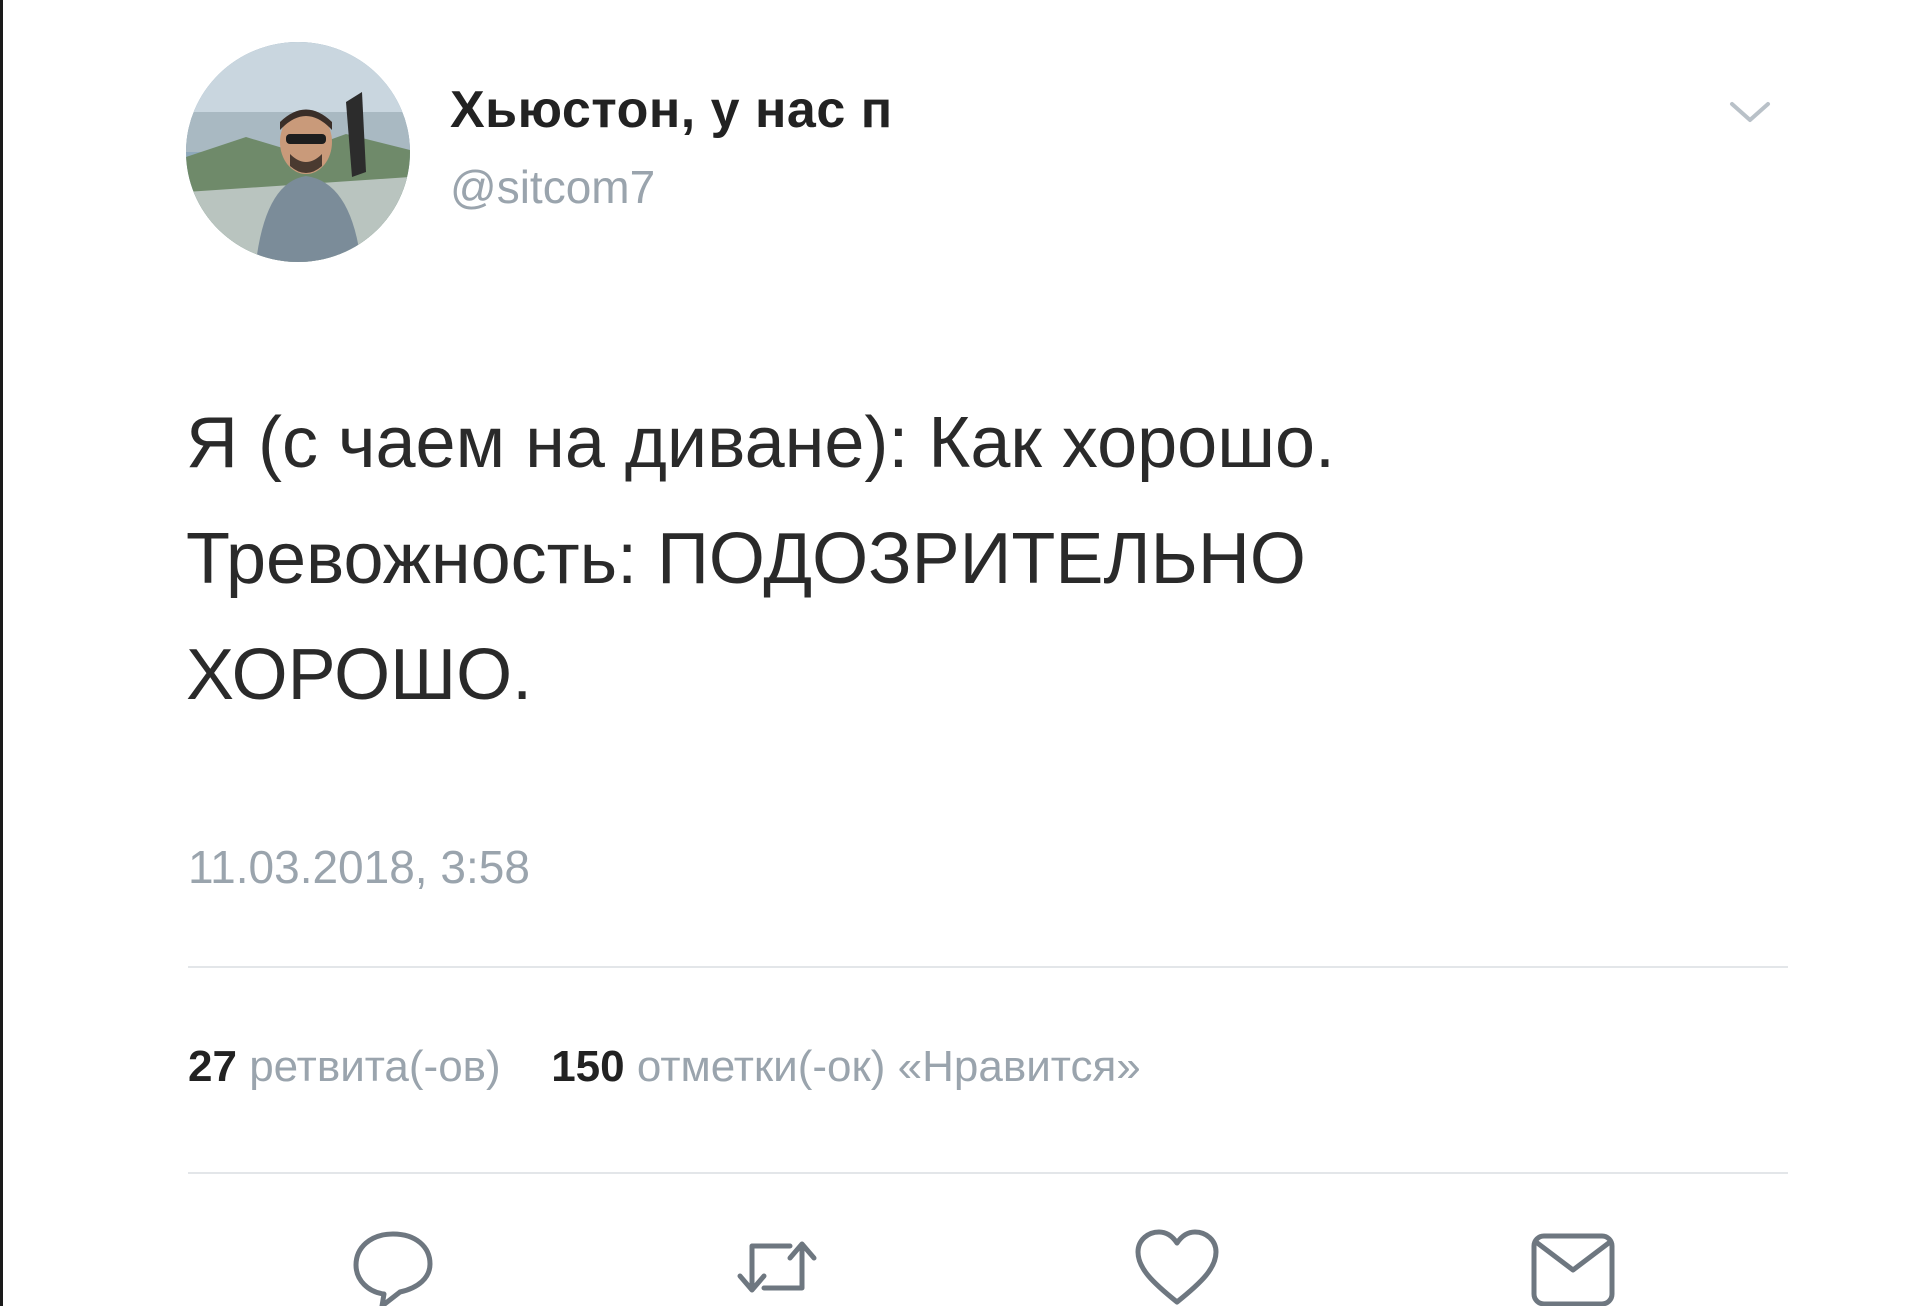 Image resolution: width=1910 pixels, height=1306 pixels. I want to click on likes-count: 150, so click(587, 1066).